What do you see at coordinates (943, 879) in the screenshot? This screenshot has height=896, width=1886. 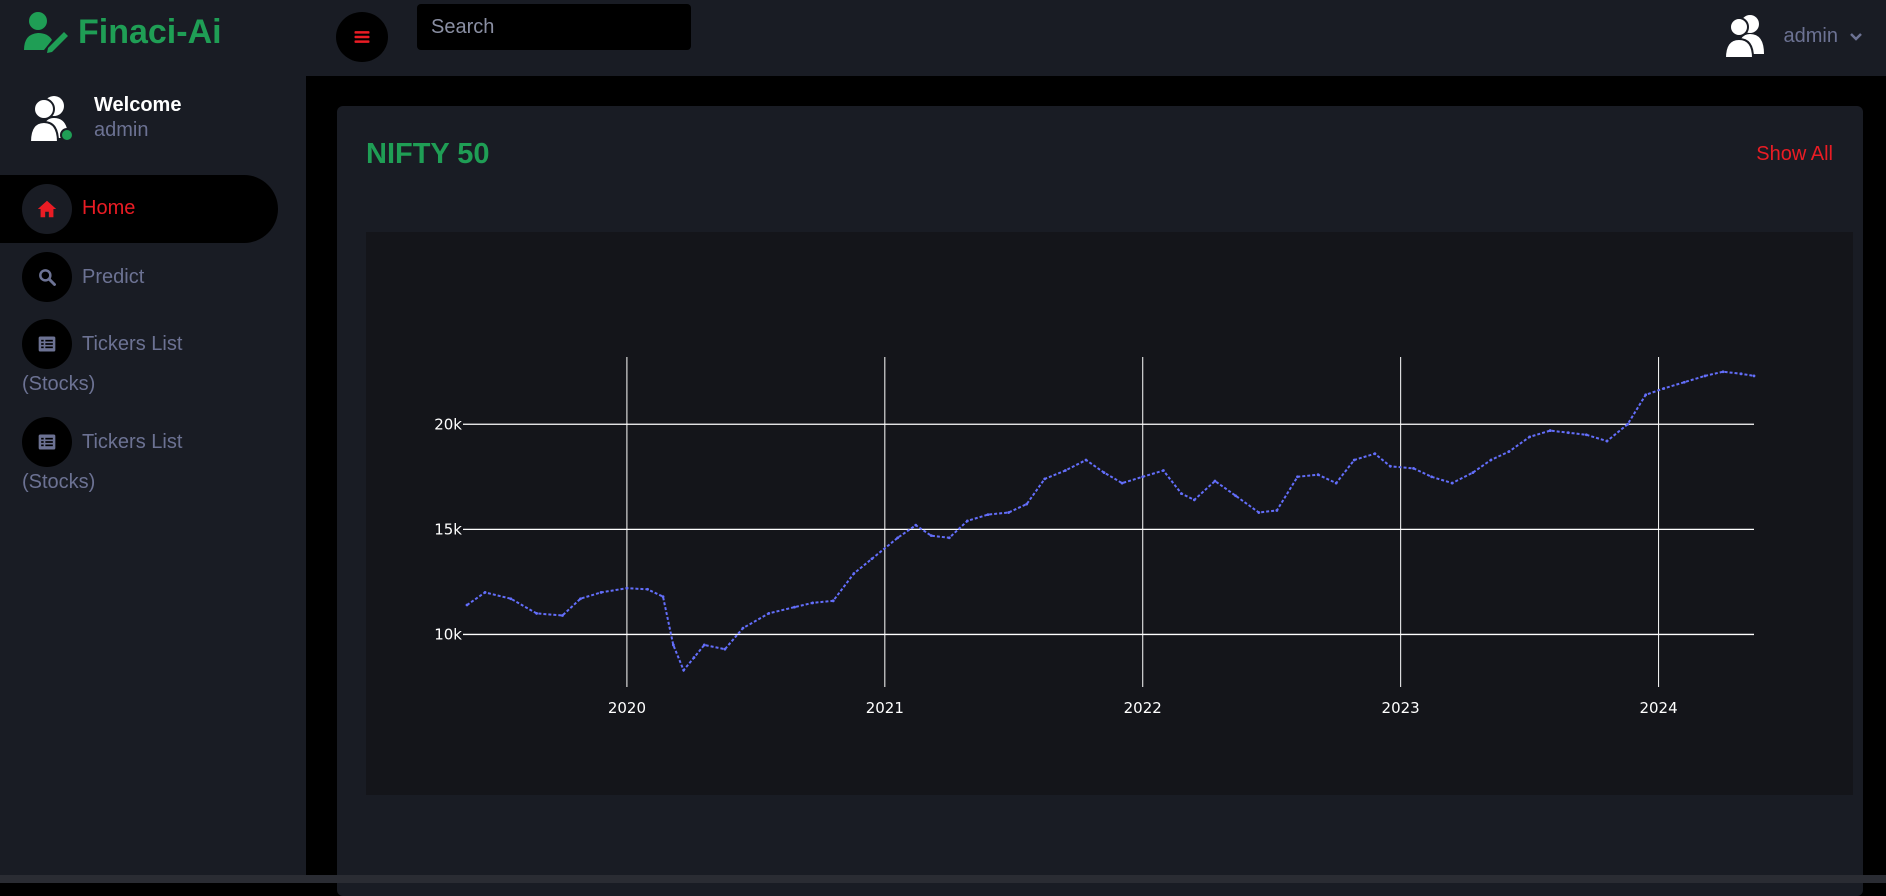 I see `horizontal-scrollbar` at bounding box center [943, 879].